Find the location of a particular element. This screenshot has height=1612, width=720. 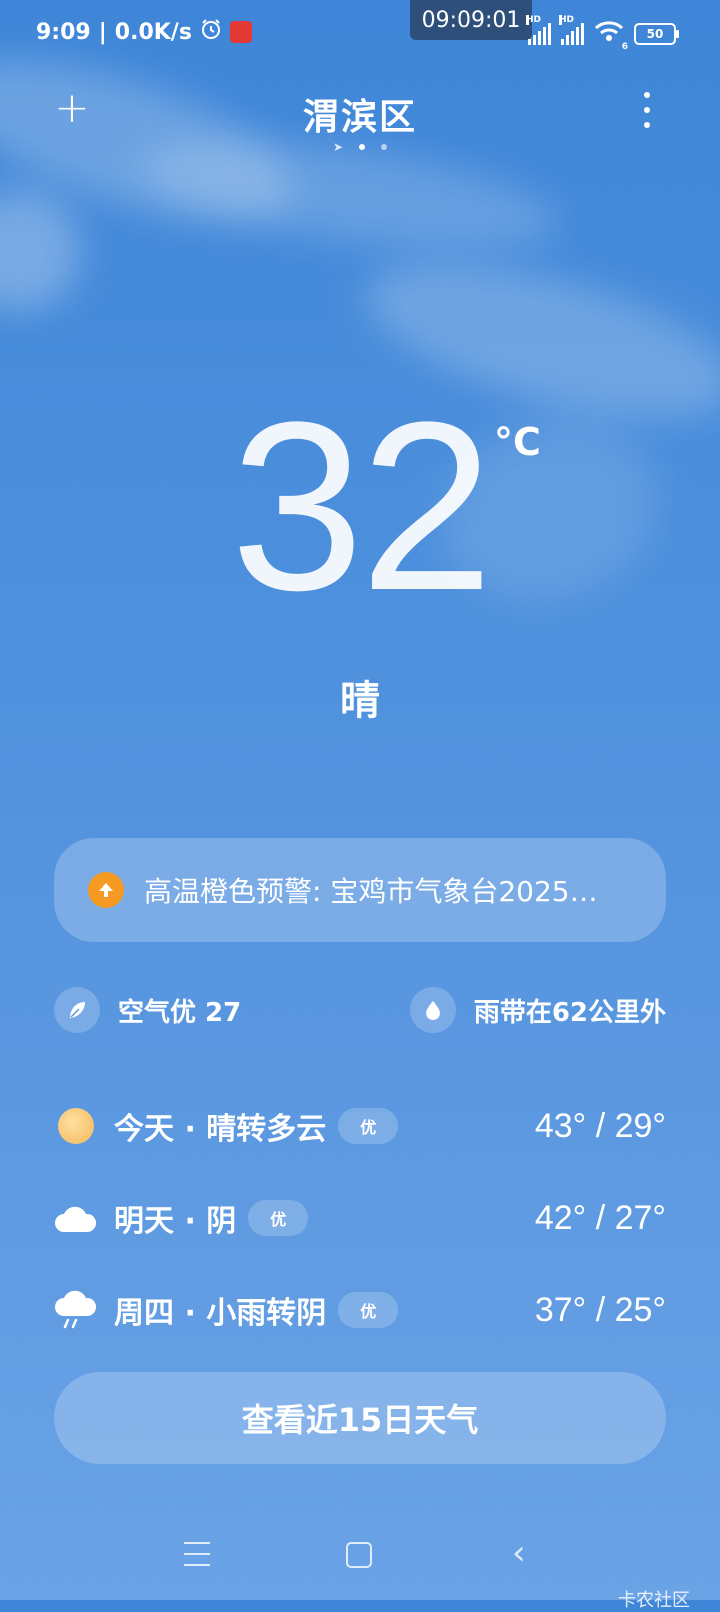

wifi-icon: 6 is located at coordinates (611, 36).